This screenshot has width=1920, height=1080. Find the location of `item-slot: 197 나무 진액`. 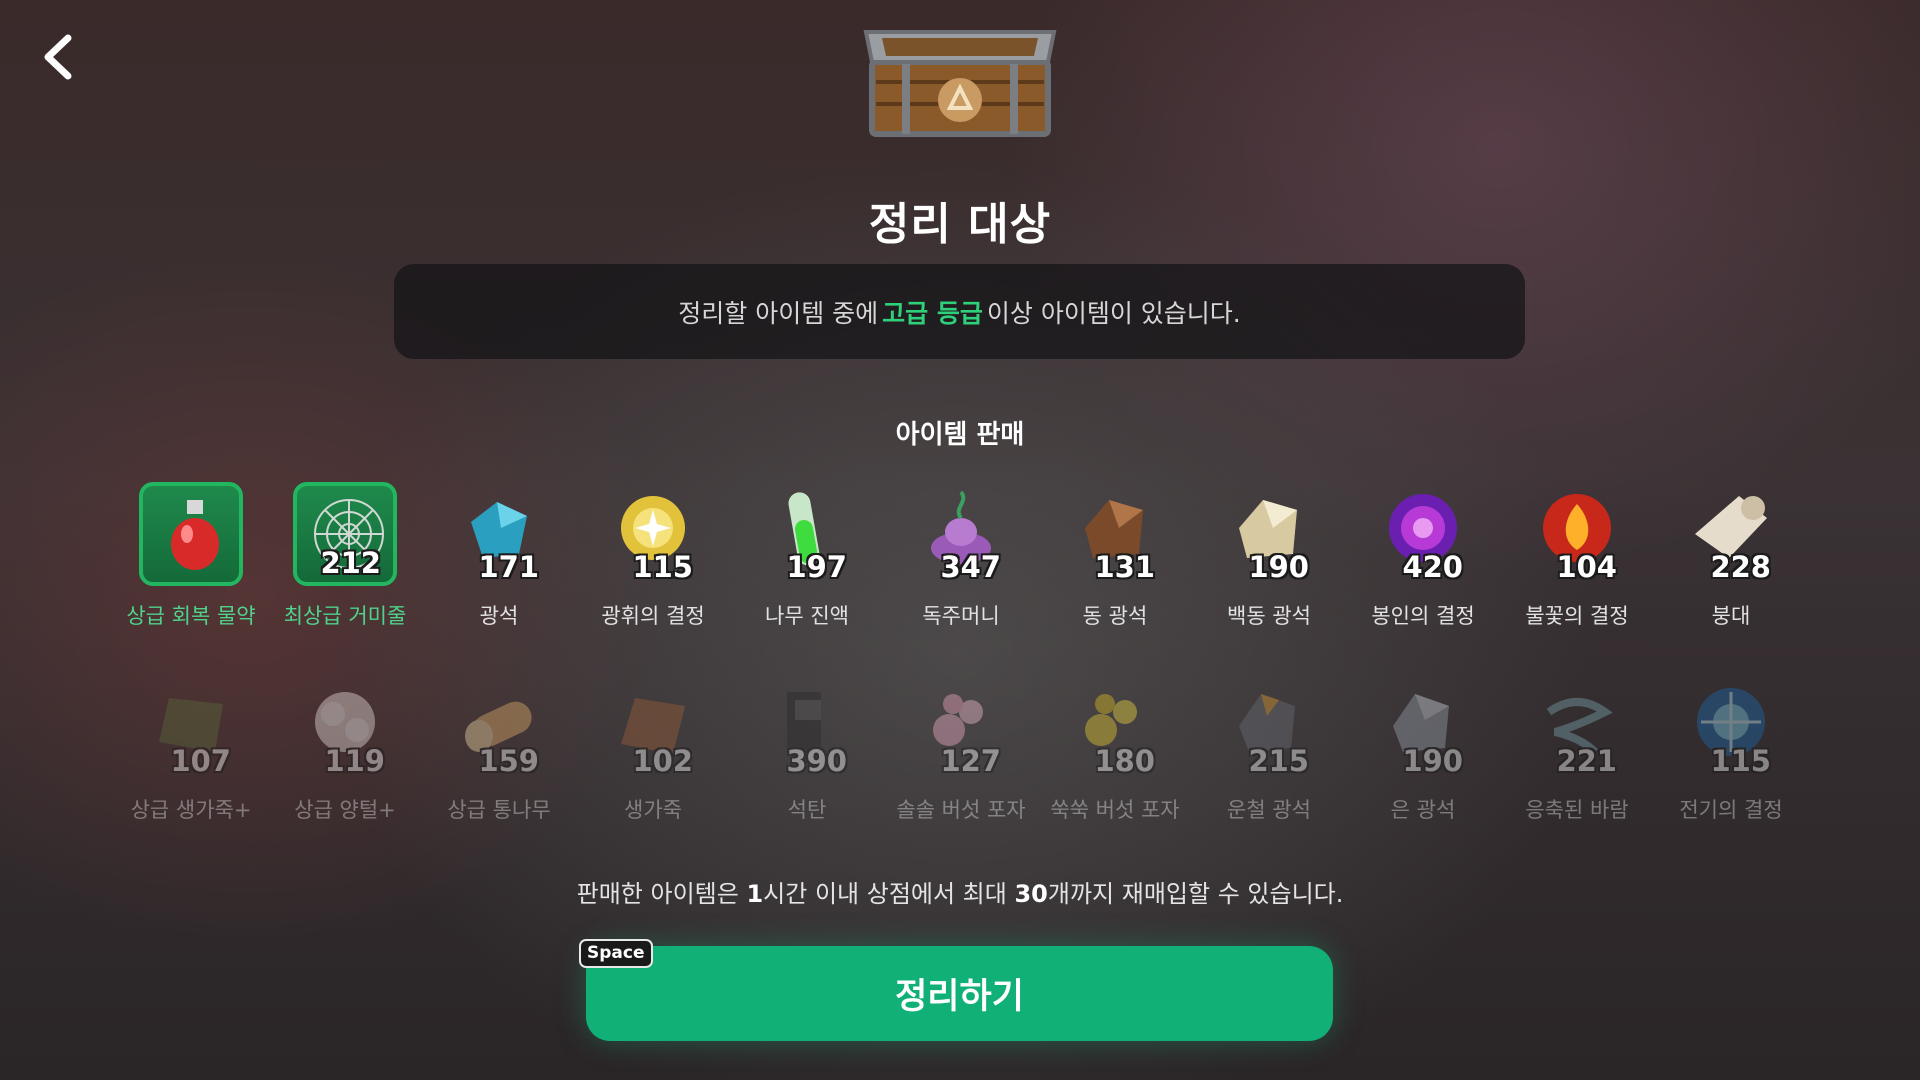

item-slot: 197 나무 진액 is located at coordinates (807, 553).